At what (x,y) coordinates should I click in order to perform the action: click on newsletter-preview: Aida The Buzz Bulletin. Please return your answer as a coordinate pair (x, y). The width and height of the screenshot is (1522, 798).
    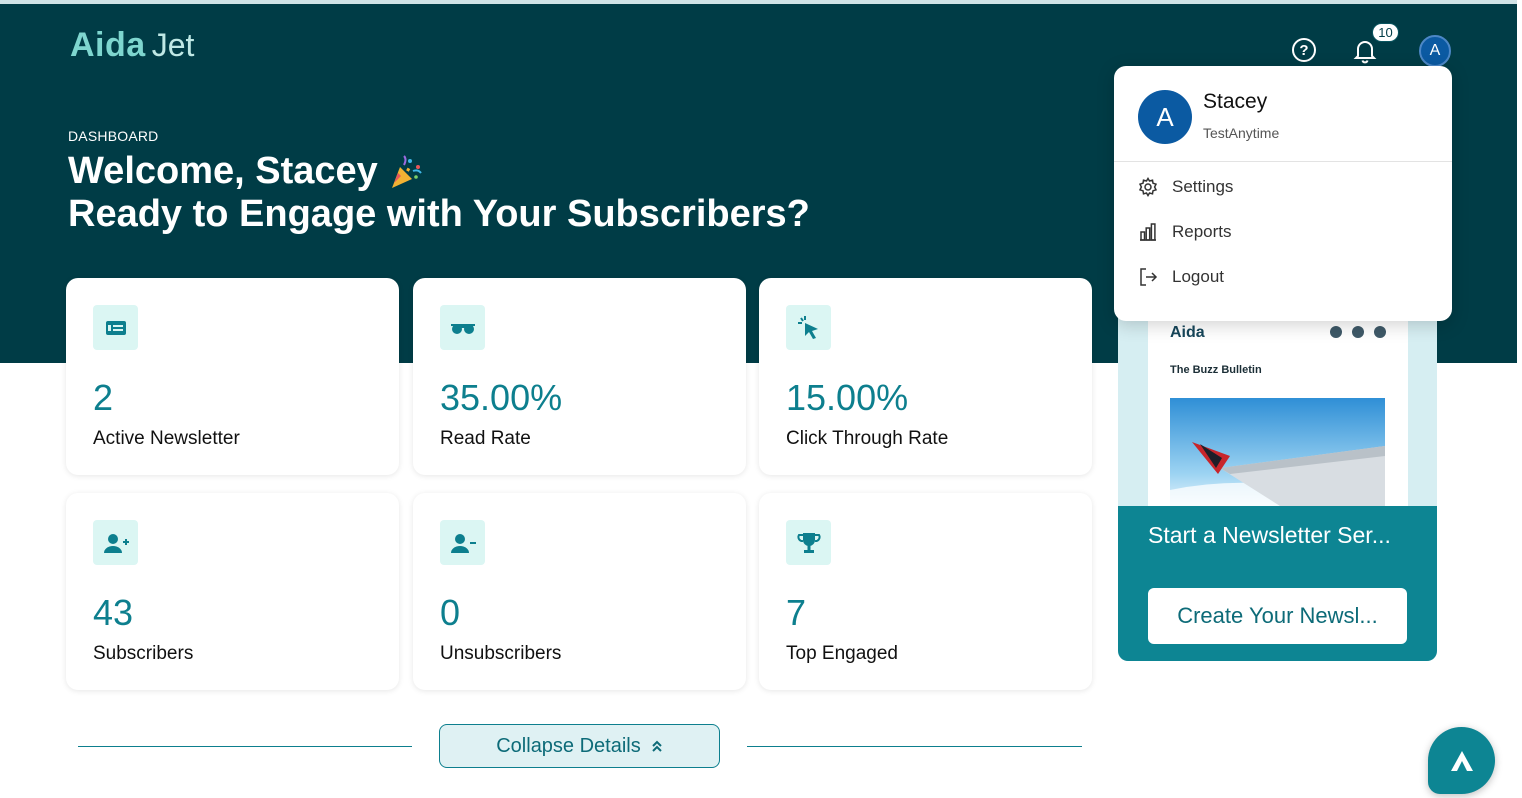
    Looking at the image, I should click on (1278, 410).